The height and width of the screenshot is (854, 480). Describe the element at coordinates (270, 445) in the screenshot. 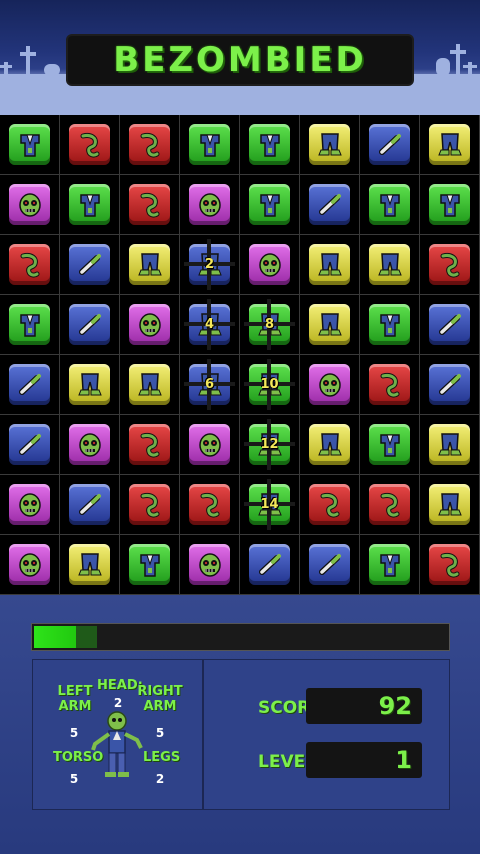

I see `board-cell: 12` at that location.